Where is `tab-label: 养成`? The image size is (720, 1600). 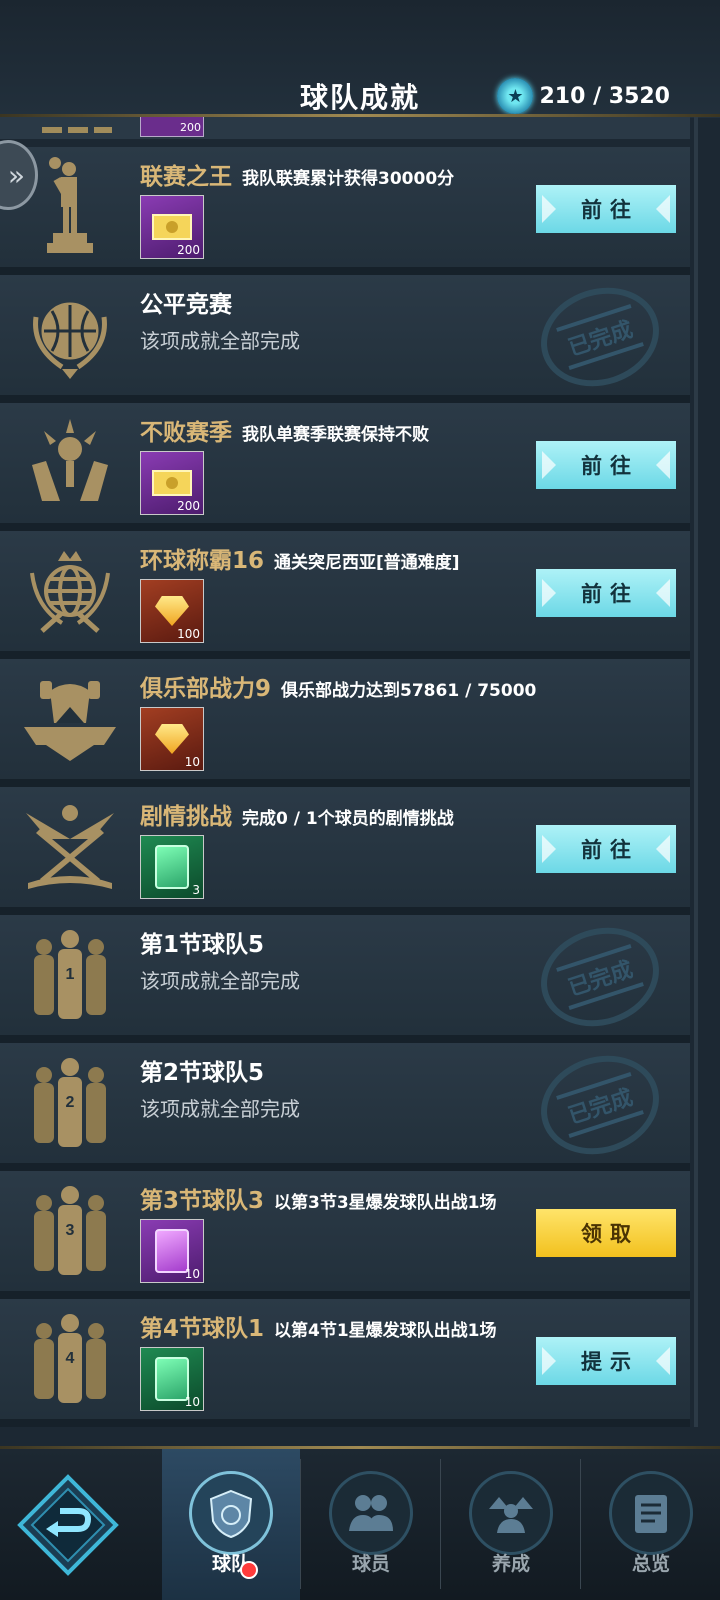
tab-label: 养成 is located at coordinates (510, 1564).